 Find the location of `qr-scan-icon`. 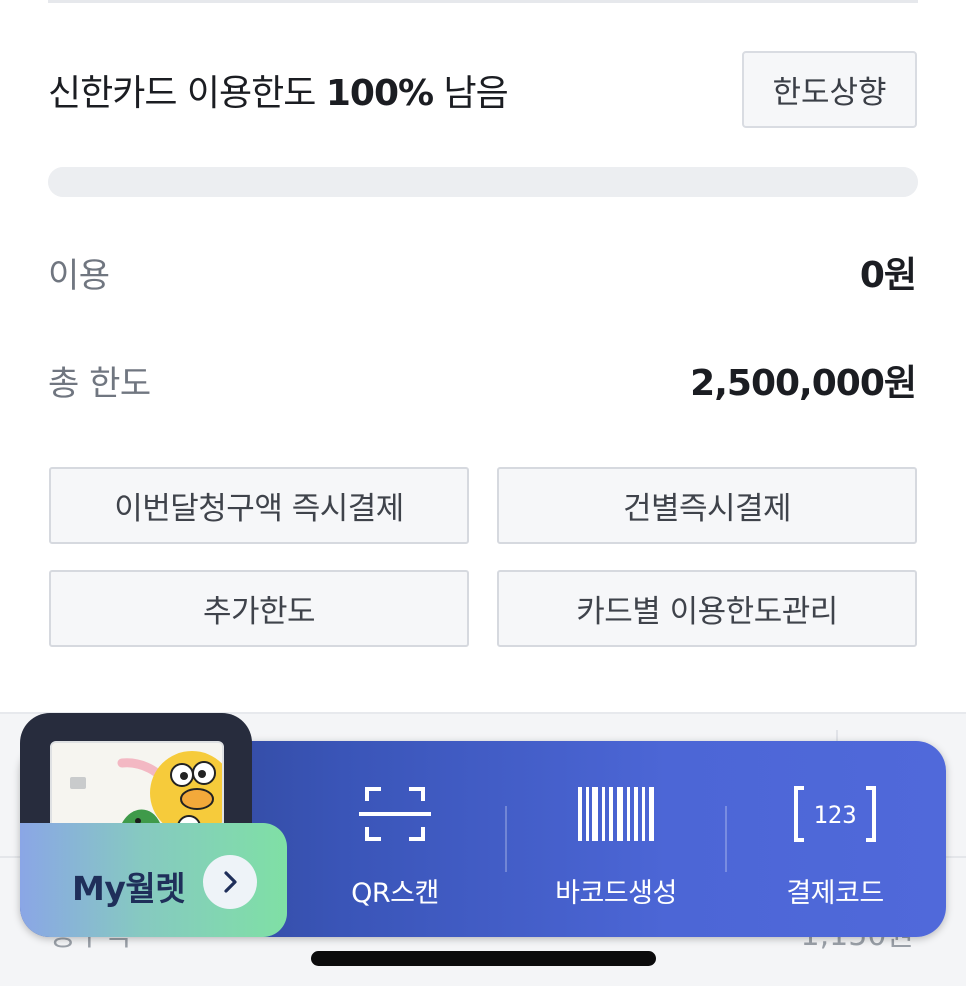

qr-scan-icon is located at coordinates (395, 814).